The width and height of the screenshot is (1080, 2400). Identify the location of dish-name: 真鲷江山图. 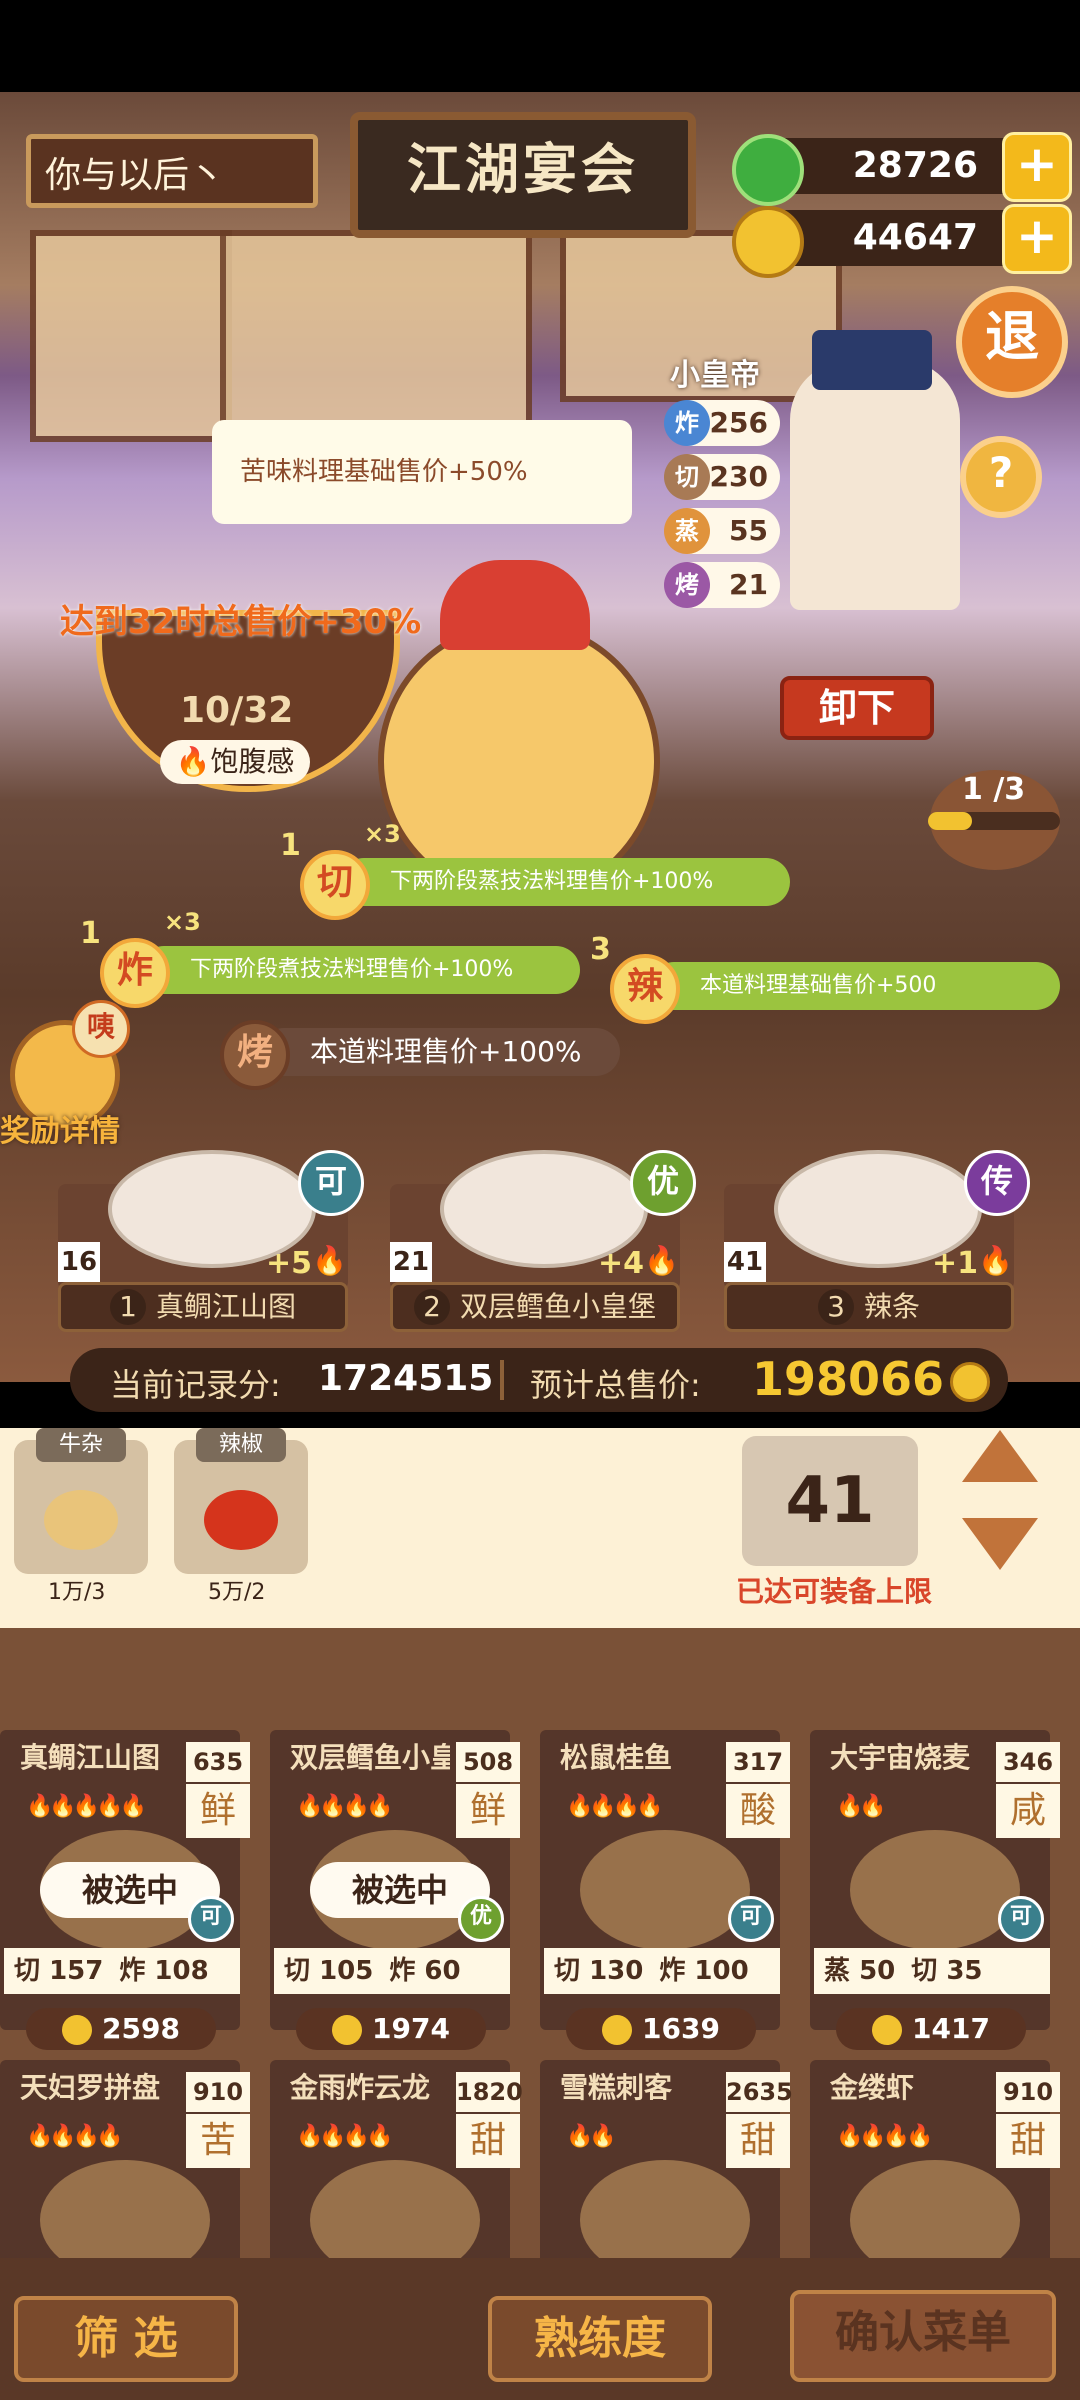
(225, 1306).